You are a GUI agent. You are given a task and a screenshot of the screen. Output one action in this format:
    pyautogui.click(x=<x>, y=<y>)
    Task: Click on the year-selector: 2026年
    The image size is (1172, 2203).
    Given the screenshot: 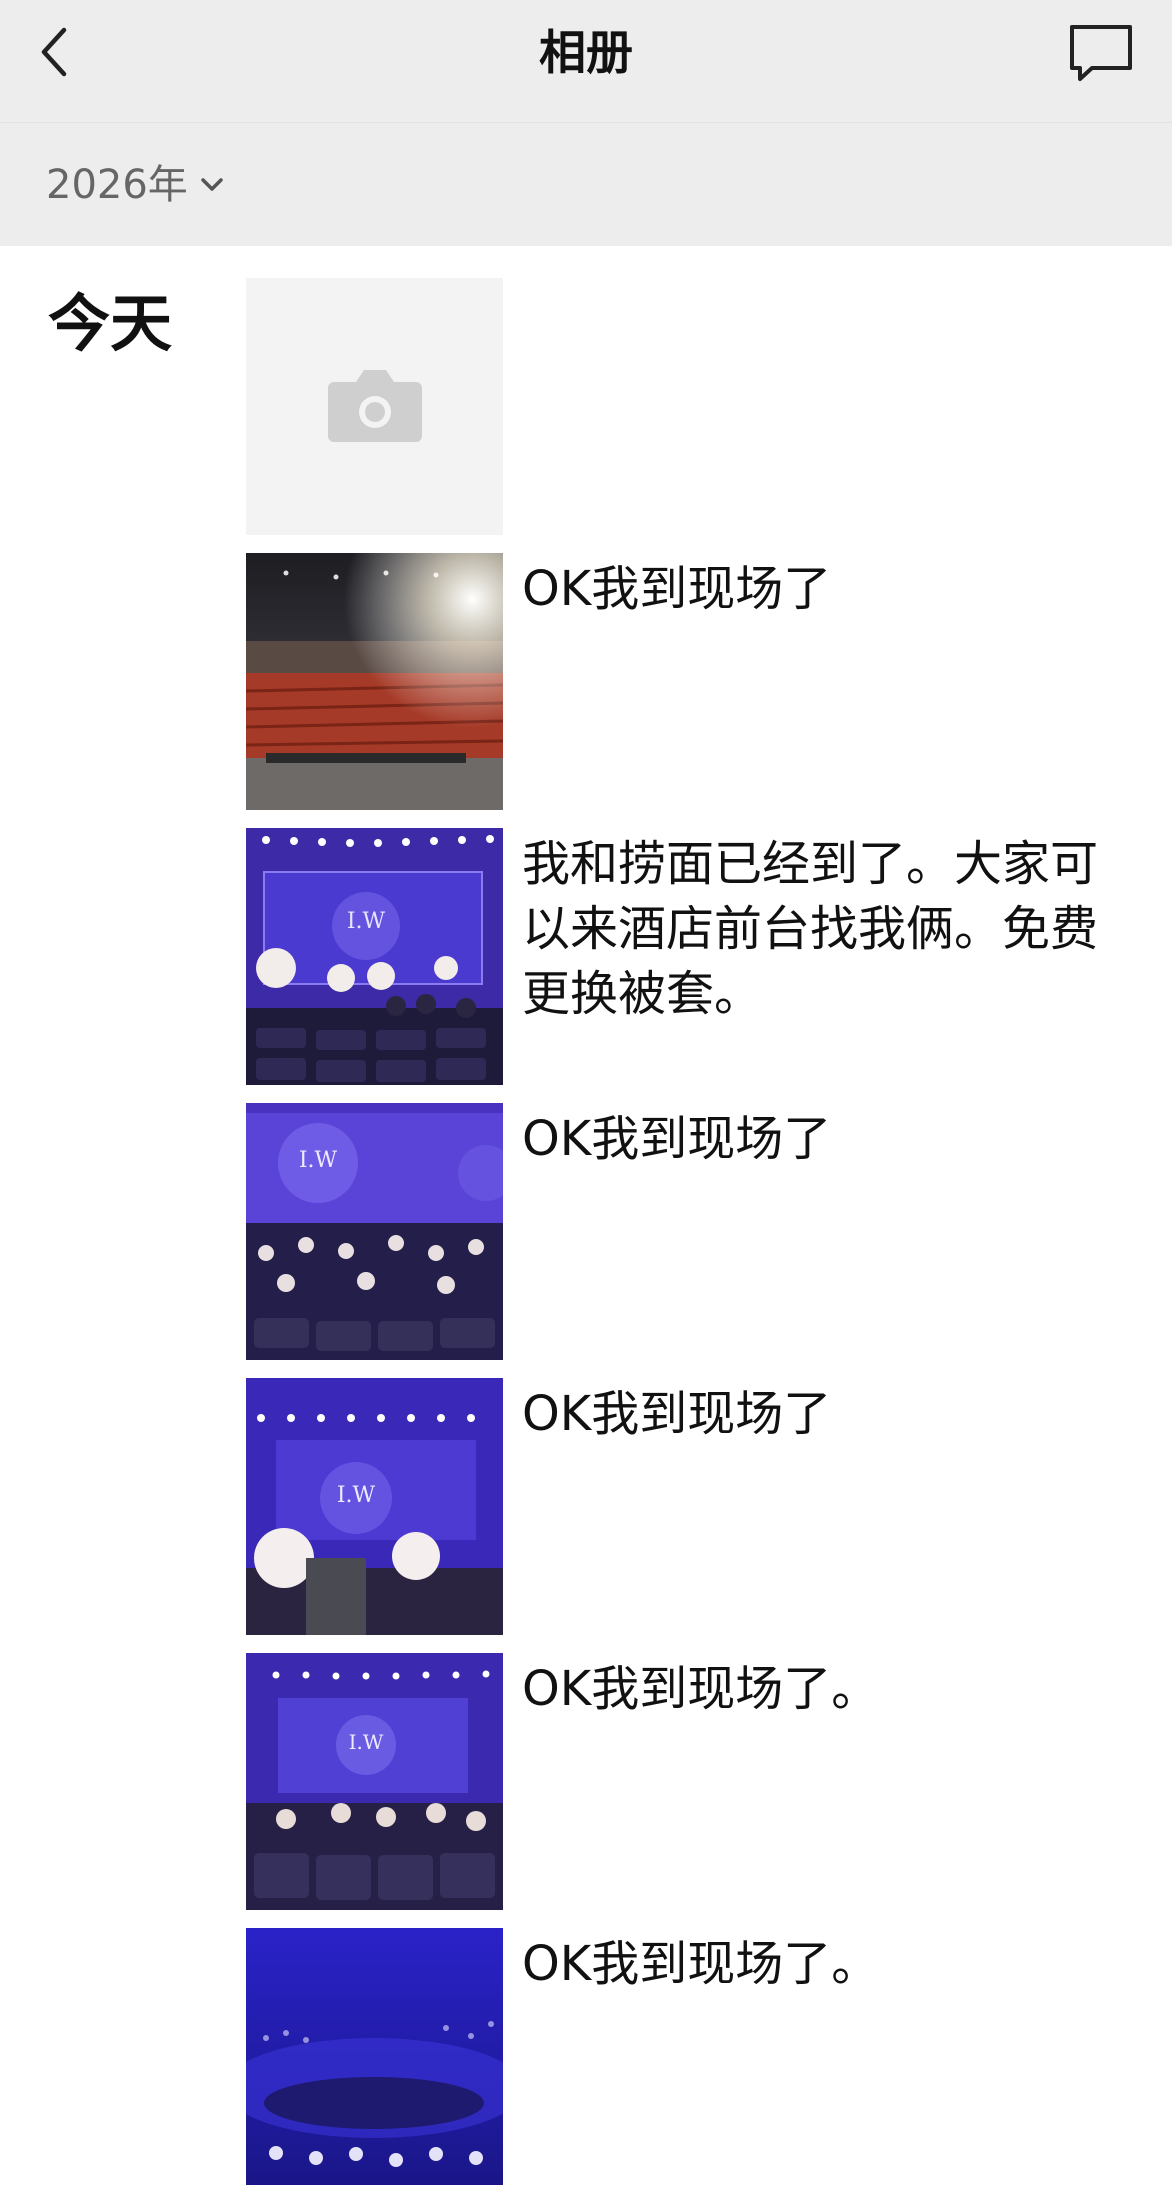 What is the action you would take?
    pyautogui.click(x=137, y=185)
    